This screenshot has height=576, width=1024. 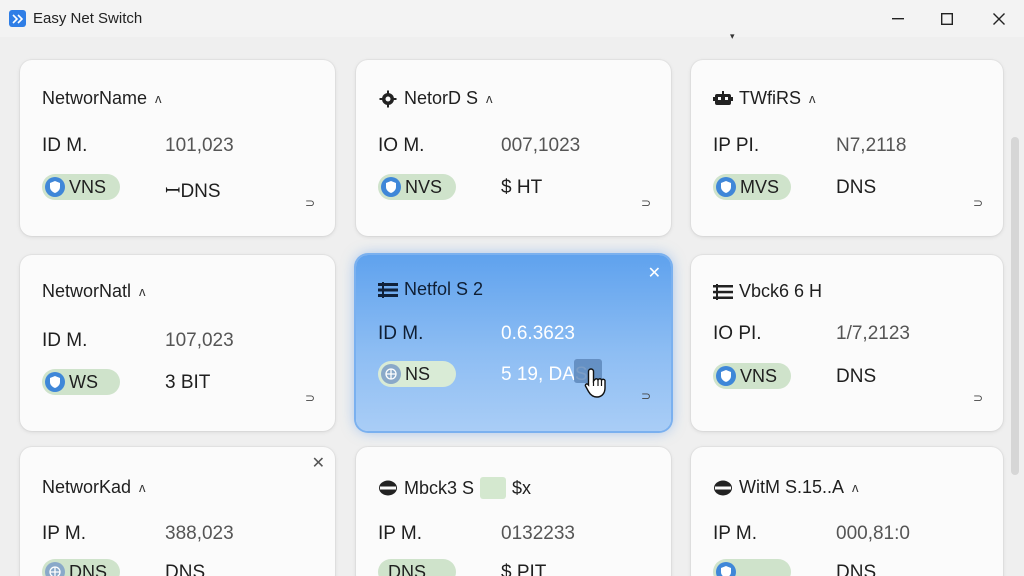 What do you see at coordinates (95, 98) in the screenshot?
I see `card-title-text: NetworName` at bounding box center [95, 98].